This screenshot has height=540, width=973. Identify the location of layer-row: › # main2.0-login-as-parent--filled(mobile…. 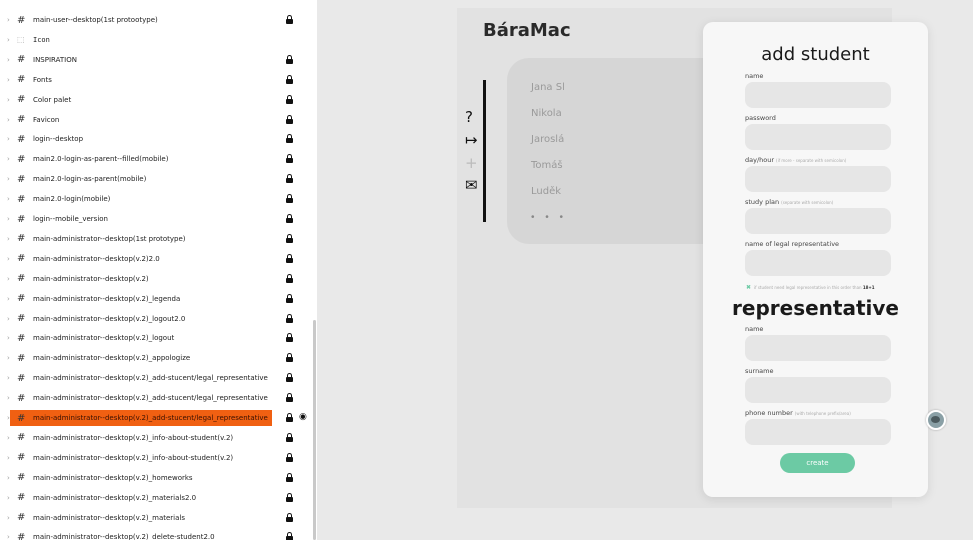
(158, 159).